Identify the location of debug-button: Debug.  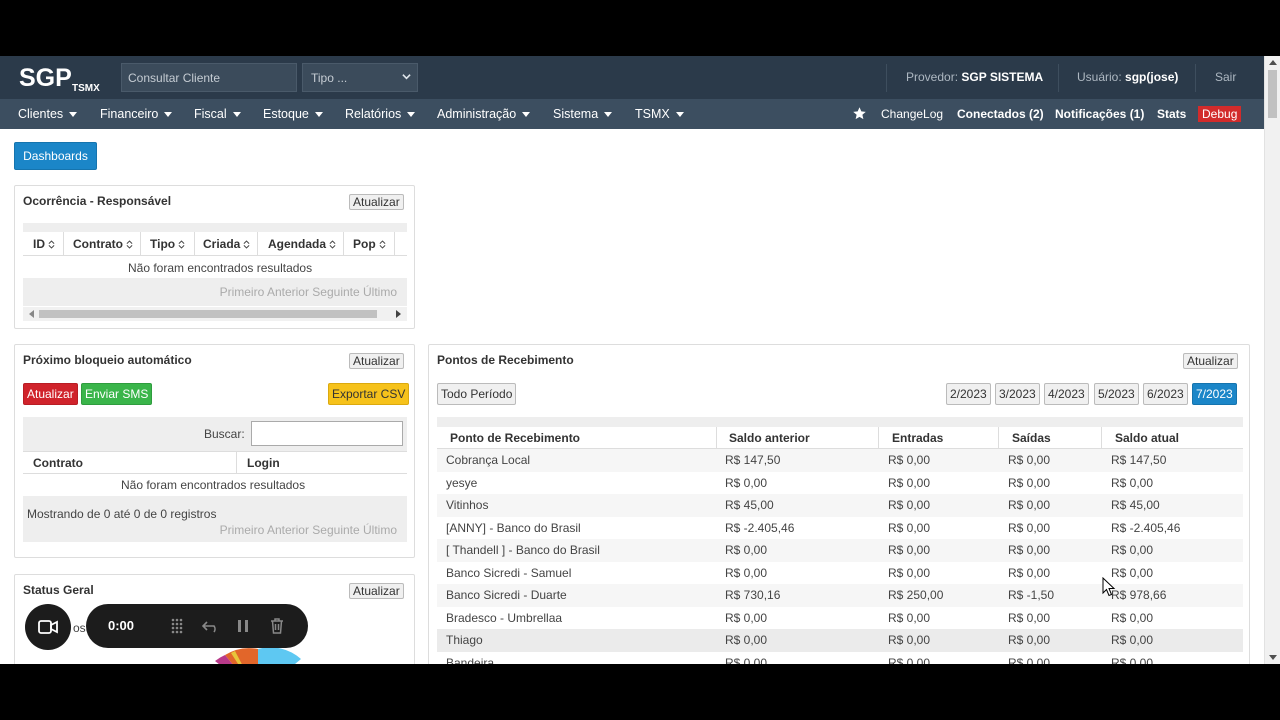
(1220, 114).